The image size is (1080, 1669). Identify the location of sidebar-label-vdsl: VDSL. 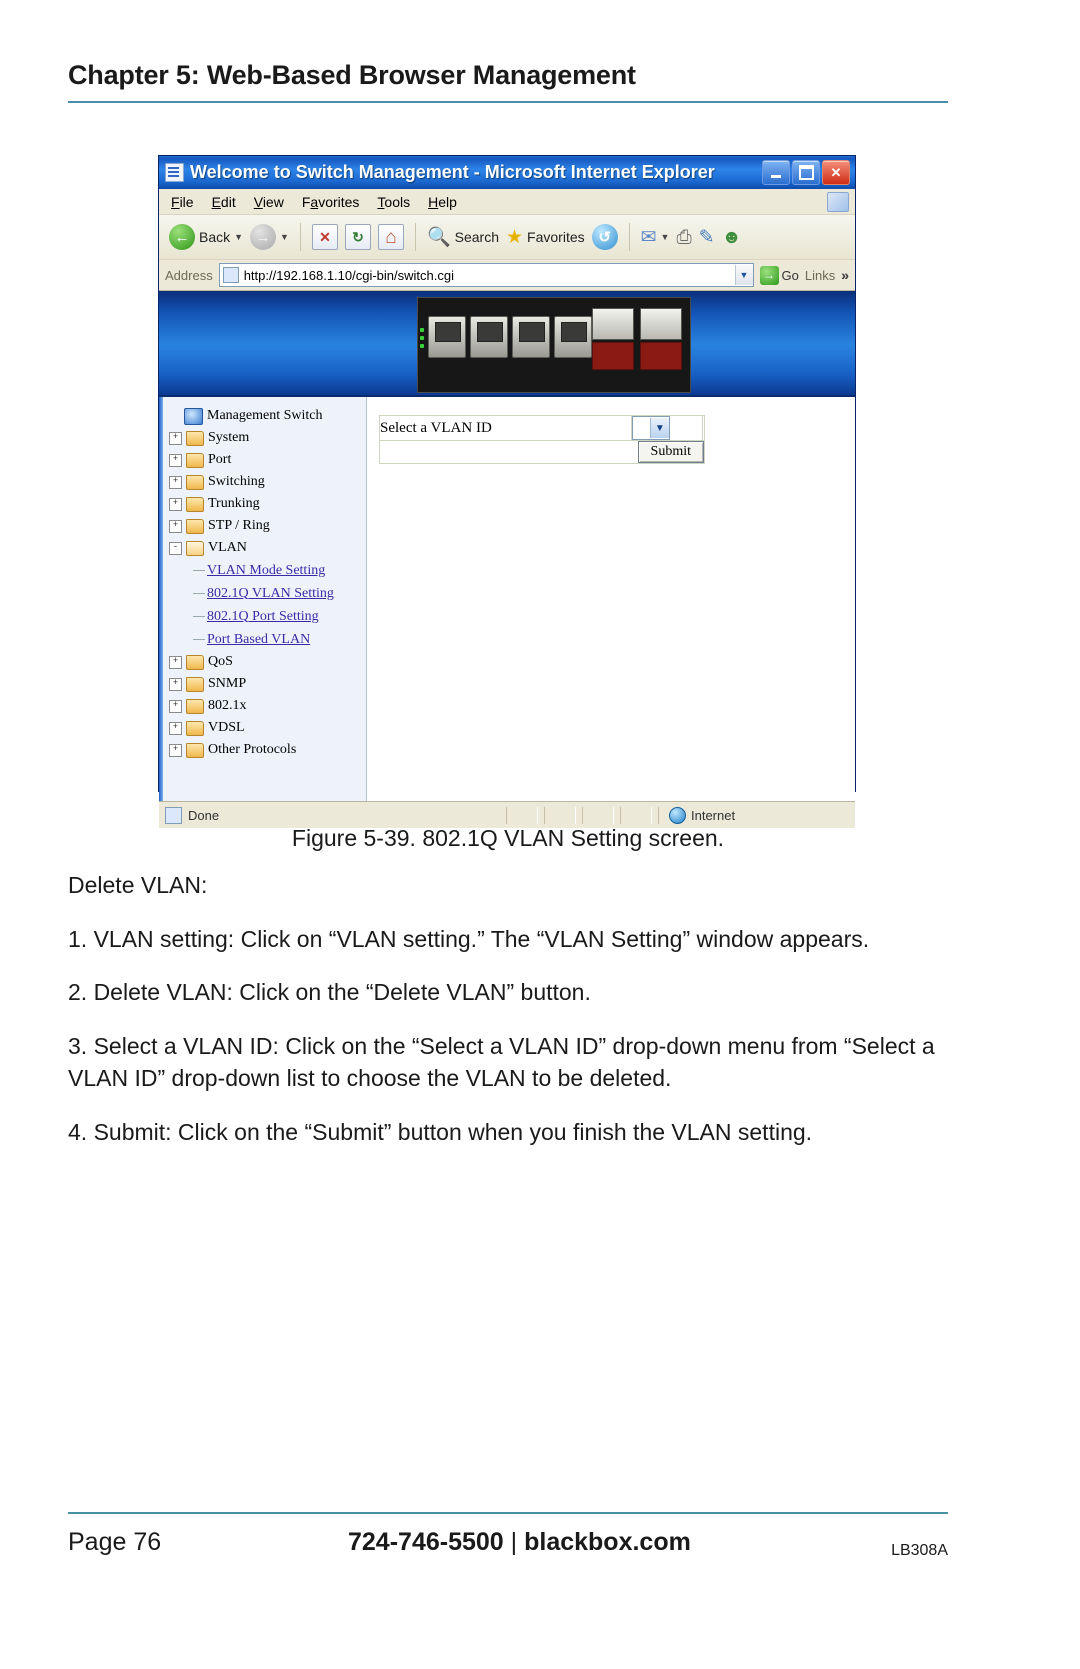
(226, 727).